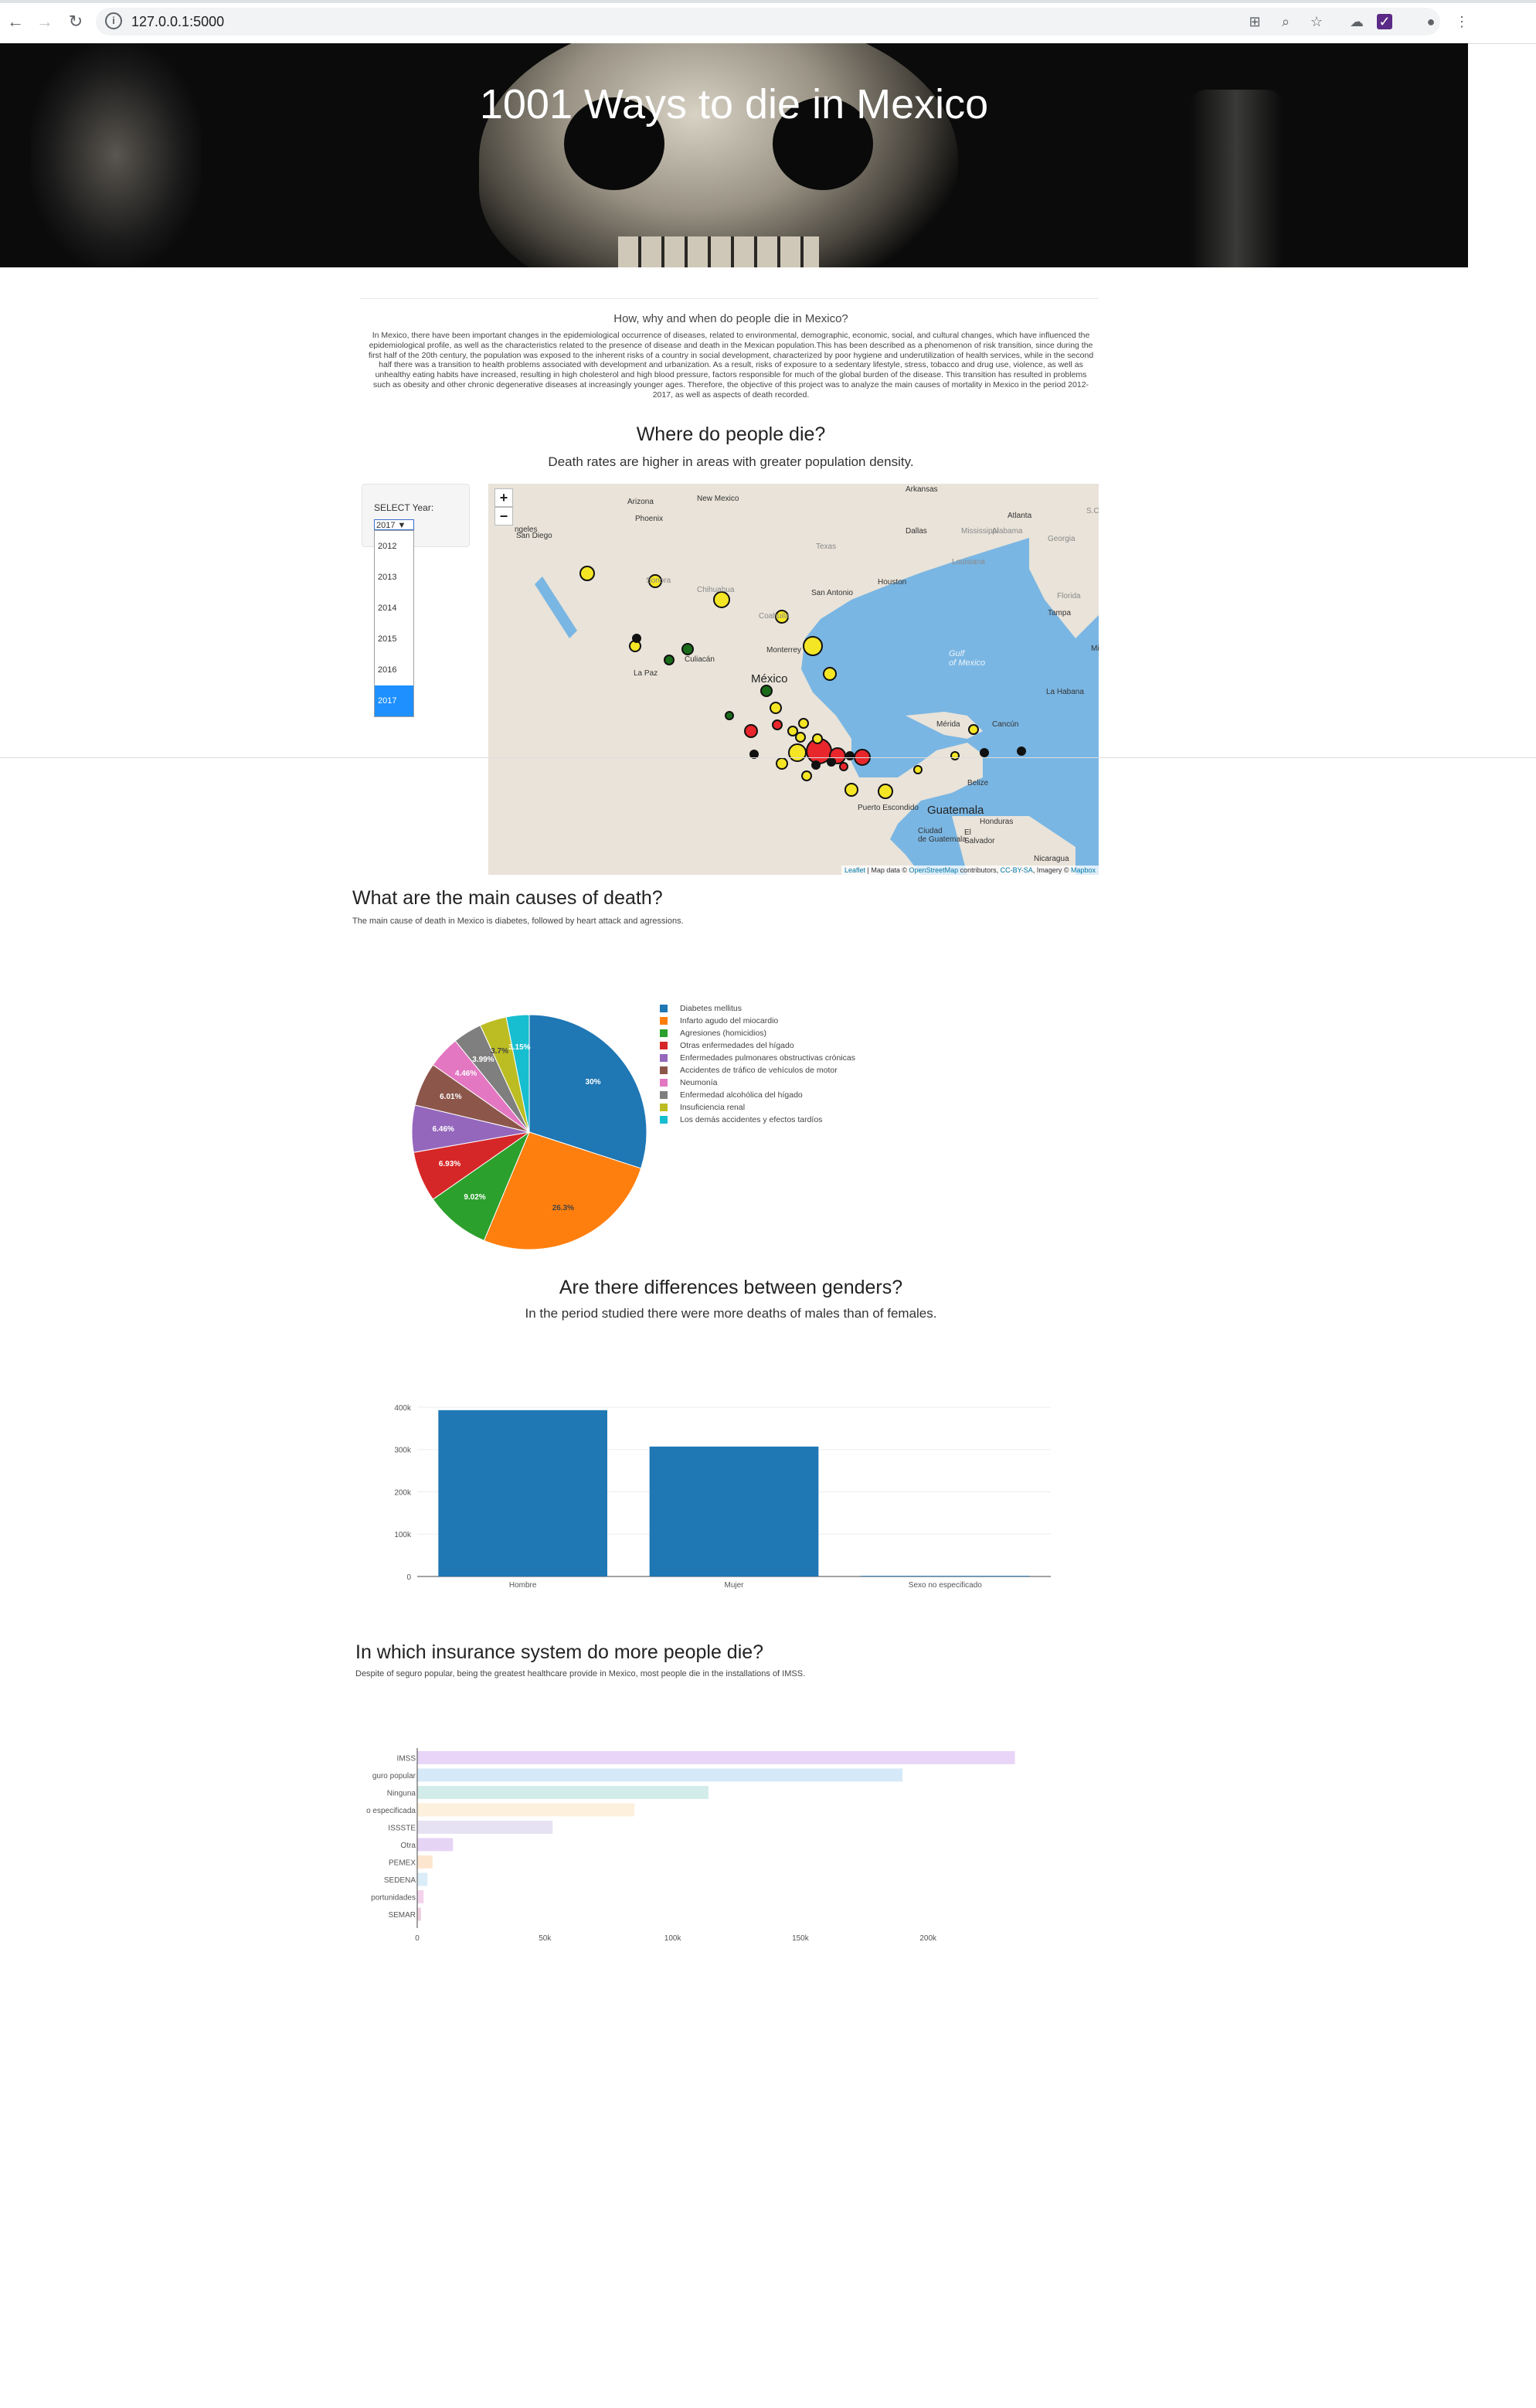  I want to click on account-icon: ●, so click(1431, 21).